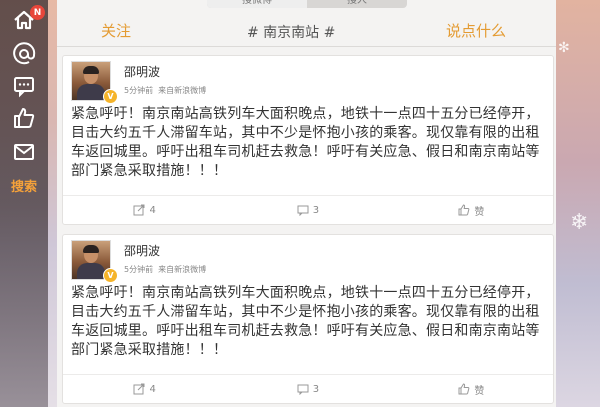  Describe the element at coordinates (24, 54) in the screenshot. I see `at-icon` at that location.